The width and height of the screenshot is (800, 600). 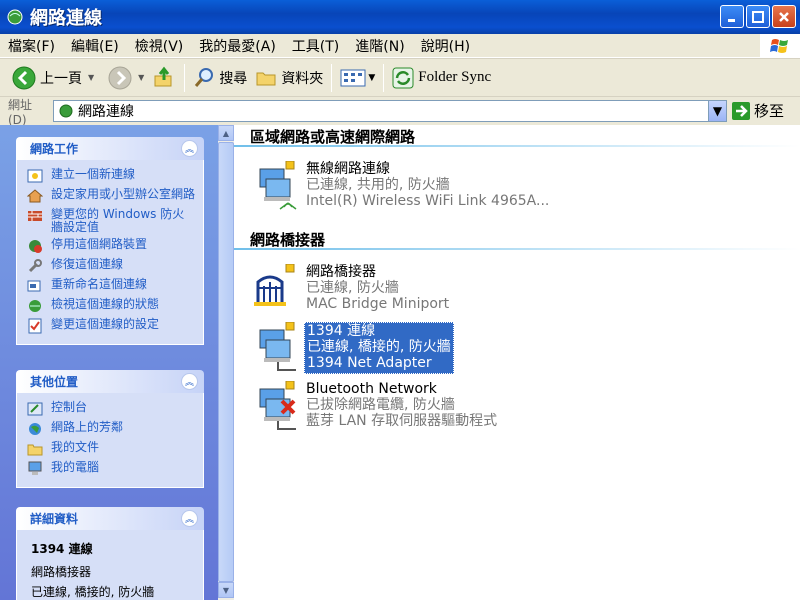 What do you see at coordinates (400, 17) in the screenshot?
I see `title-bar: 網路連線` at bounding box center [400, 17].